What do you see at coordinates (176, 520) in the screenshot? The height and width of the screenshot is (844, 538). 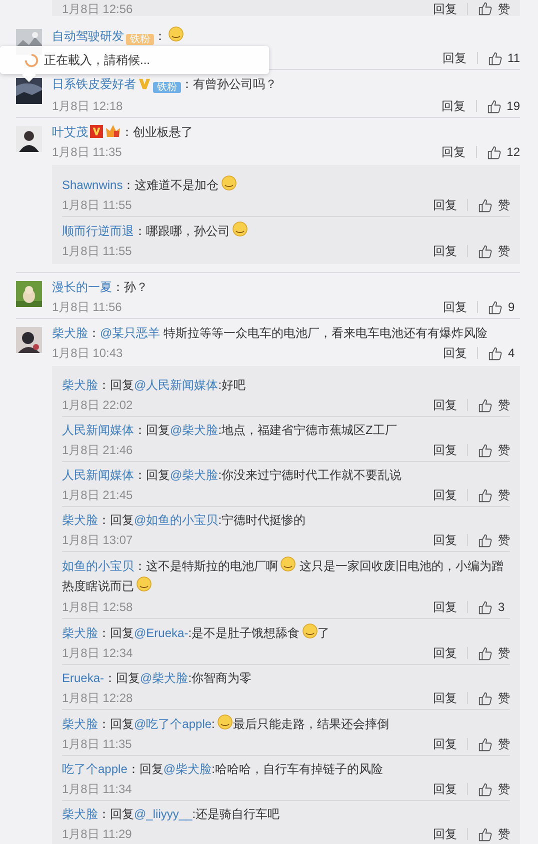 I see `mention-link: @如鱼的小宝贝` at bounding box center [176, 520].